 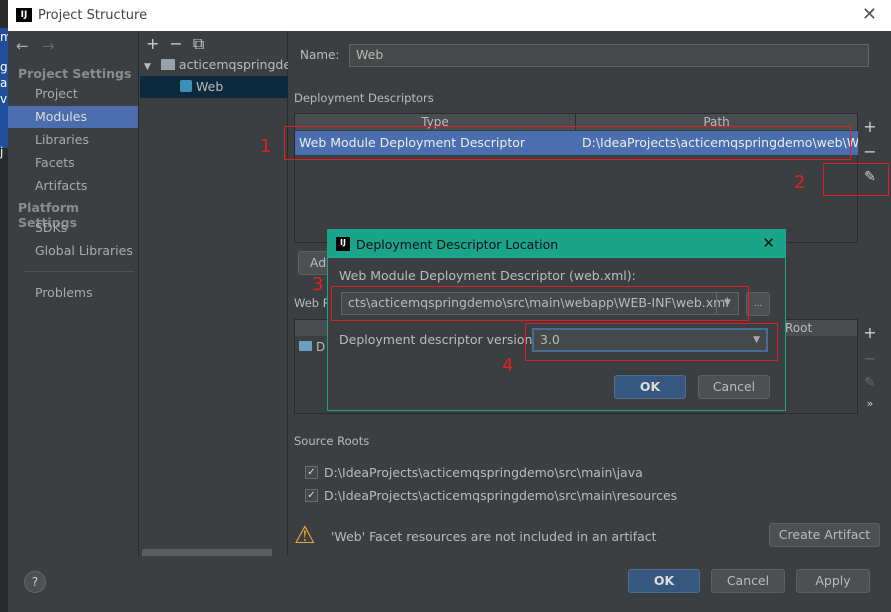 I want to click on horizontal-scrollbar, so click(x=207, y=552).